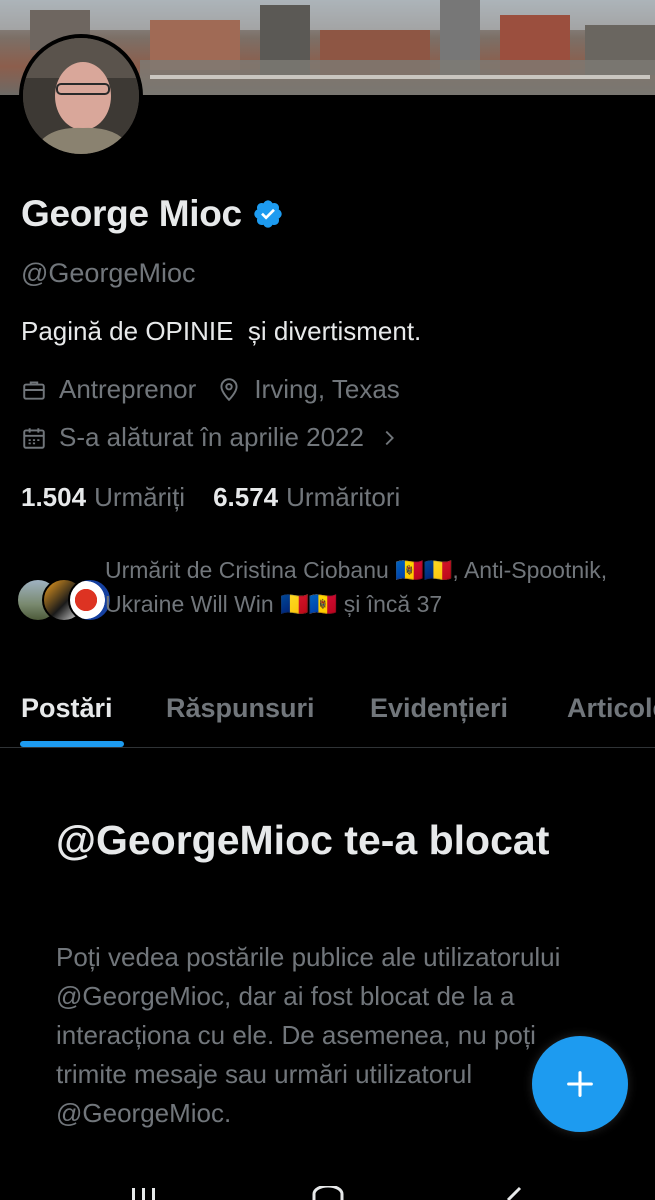 This screenshot has width=655, height=1200. Describe the element at coordinates (64, 601) in the screenshot. I see `followed-by-avatars` at that location.